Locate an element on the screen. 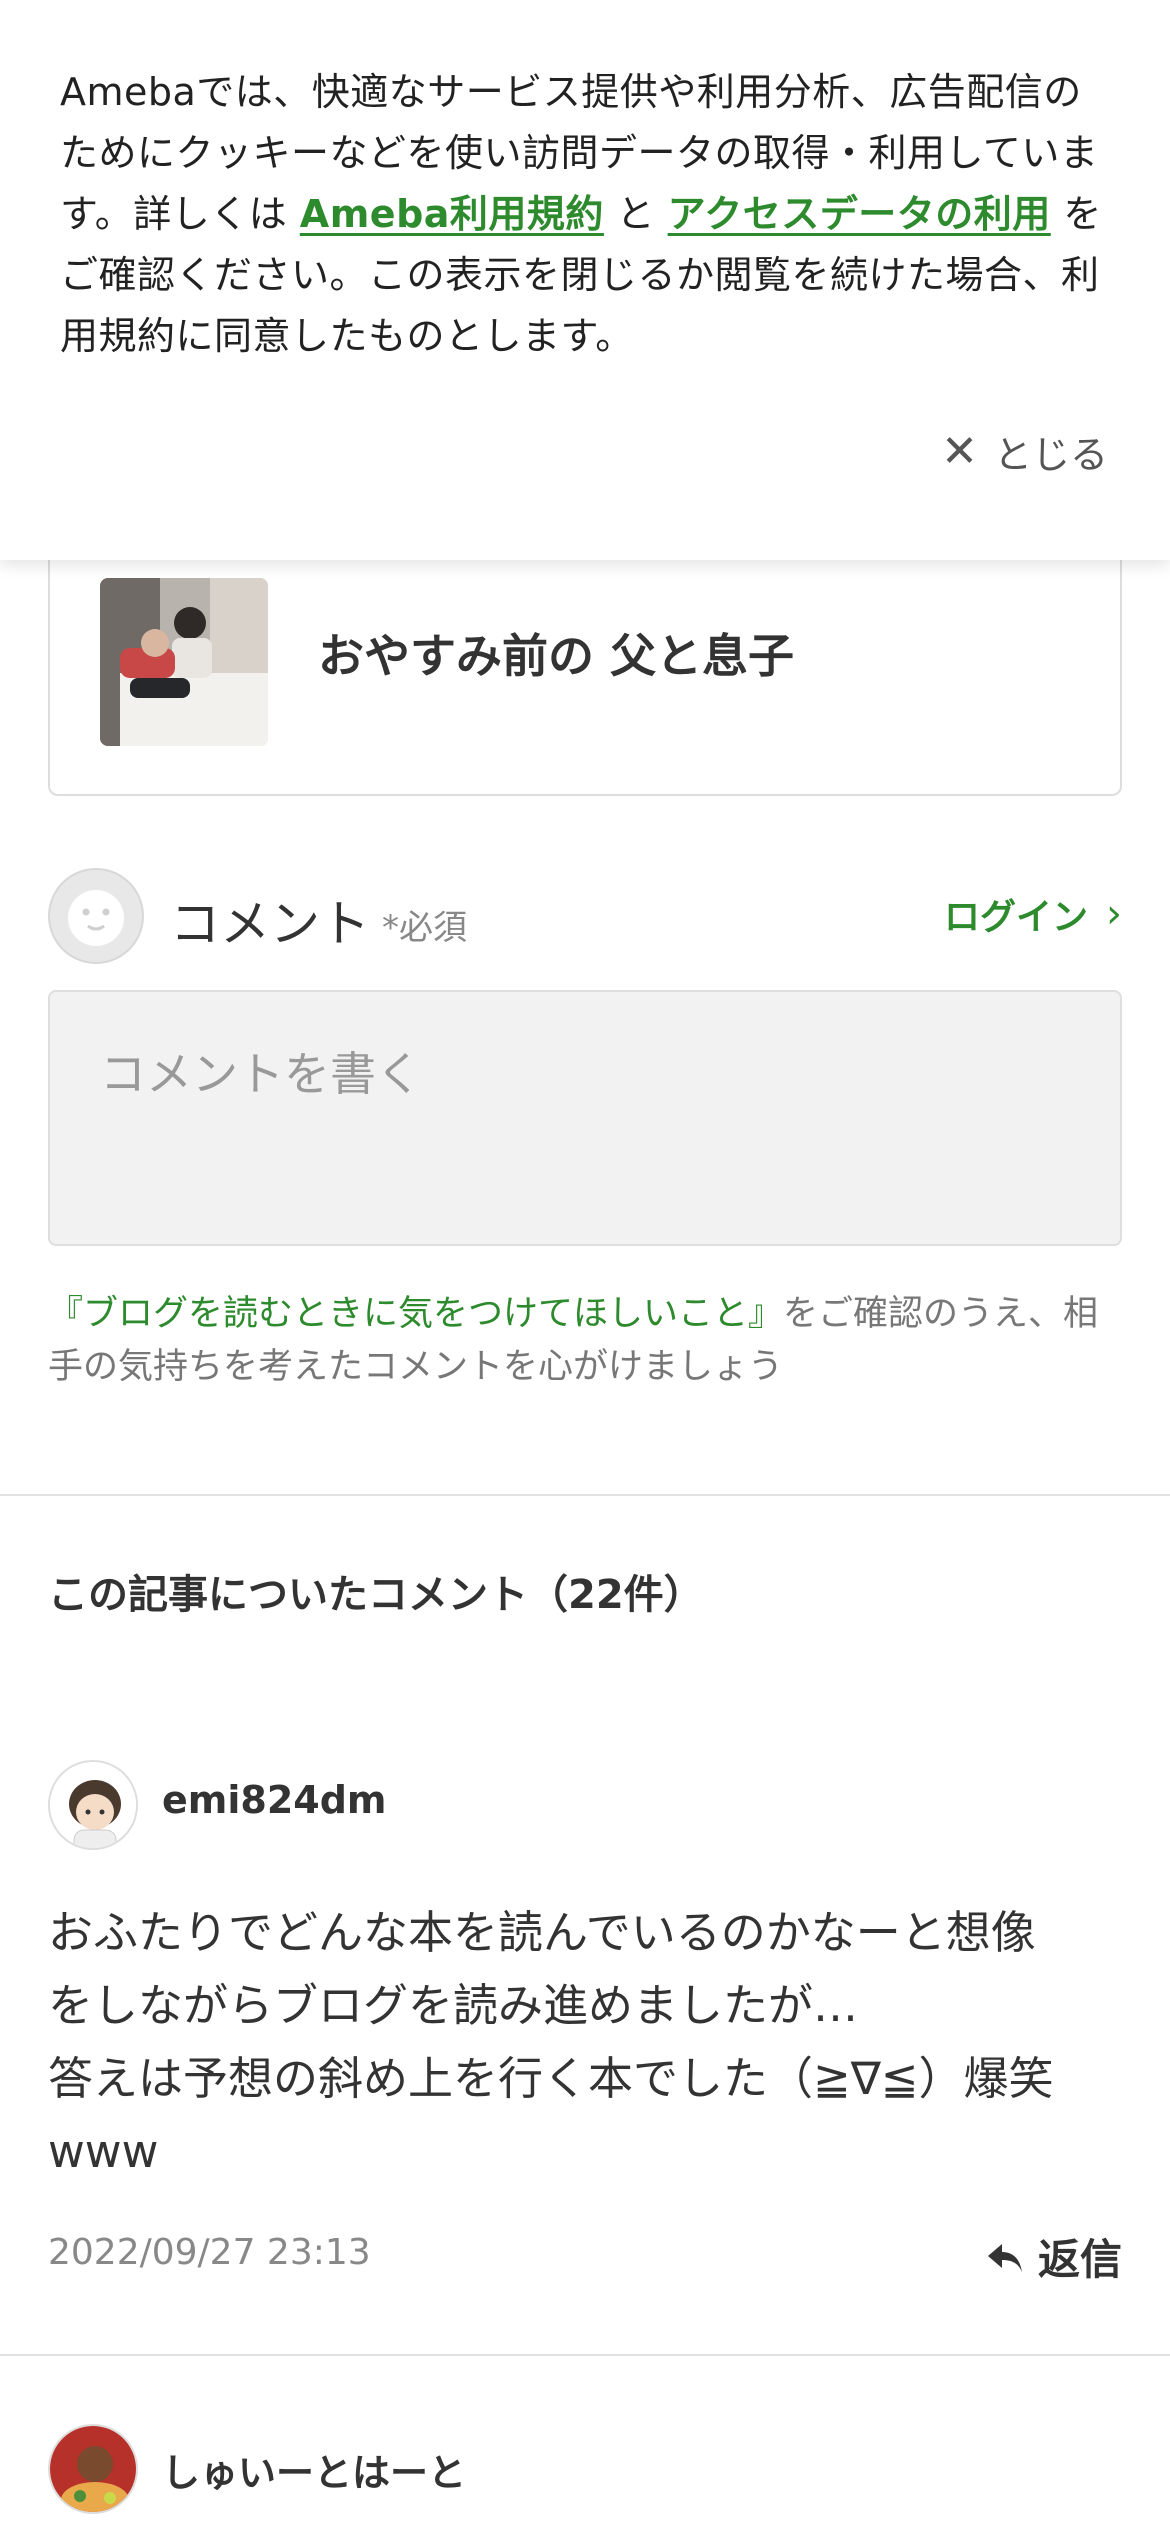 The width and height of the screenshot is (1170, 2532). comment-label: コメント is located at coordinates (270, 924).